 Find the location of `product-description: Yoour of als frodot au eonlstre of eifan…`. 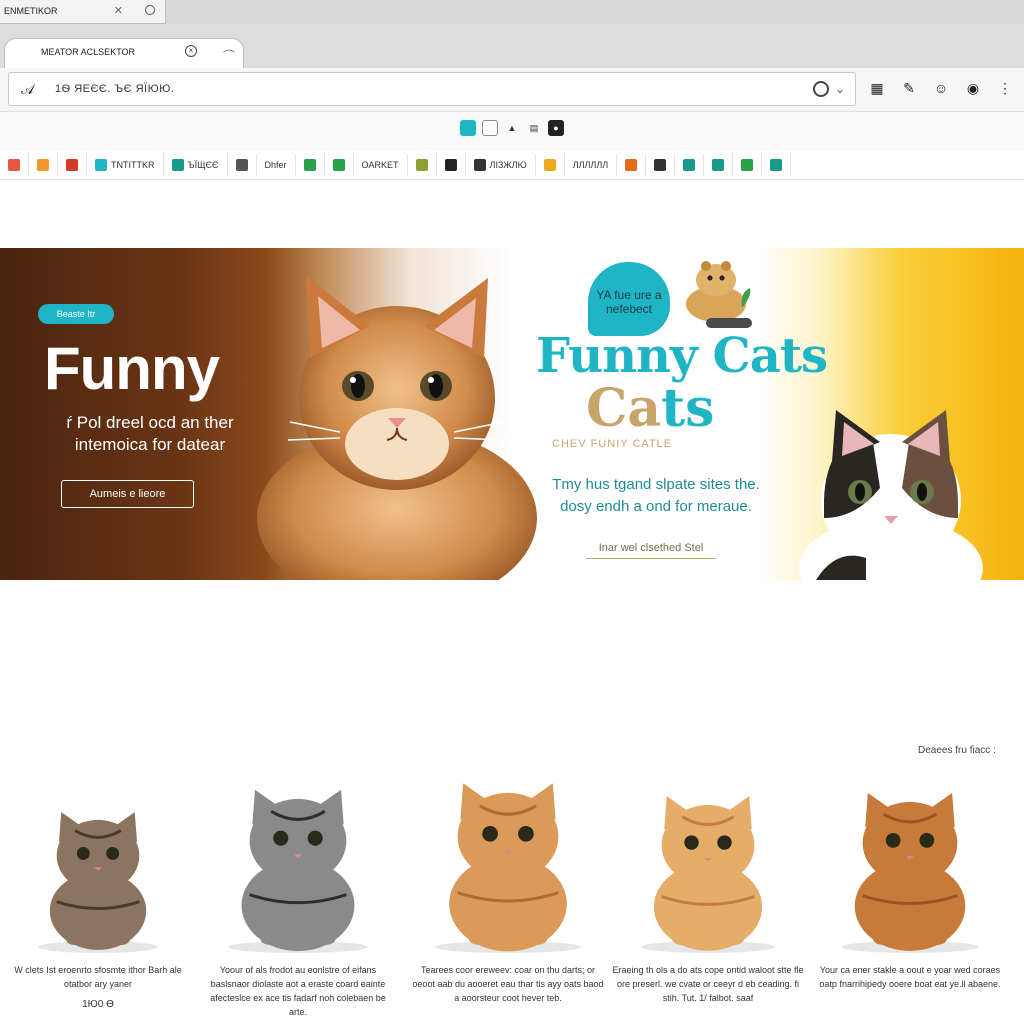

product-description: Yoour of als frodot au eonlstre of eifan… is located at coordinates (298, 991).